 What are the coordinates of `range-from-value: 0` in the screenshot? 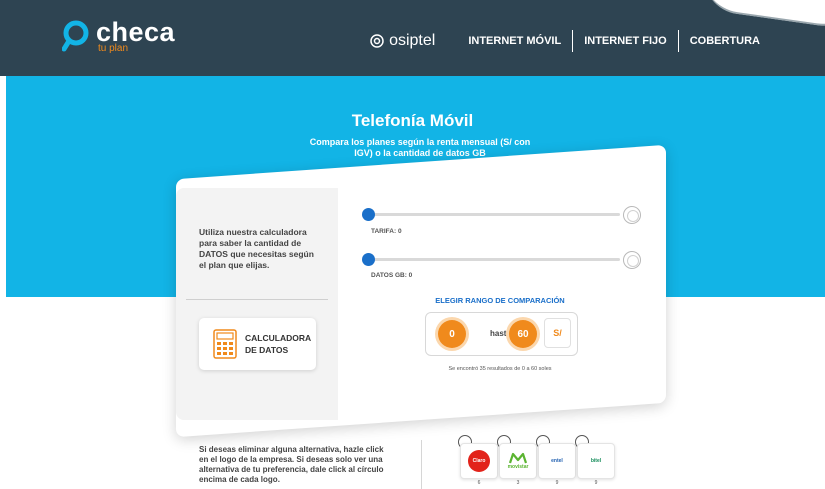 It's located at (452, 334).